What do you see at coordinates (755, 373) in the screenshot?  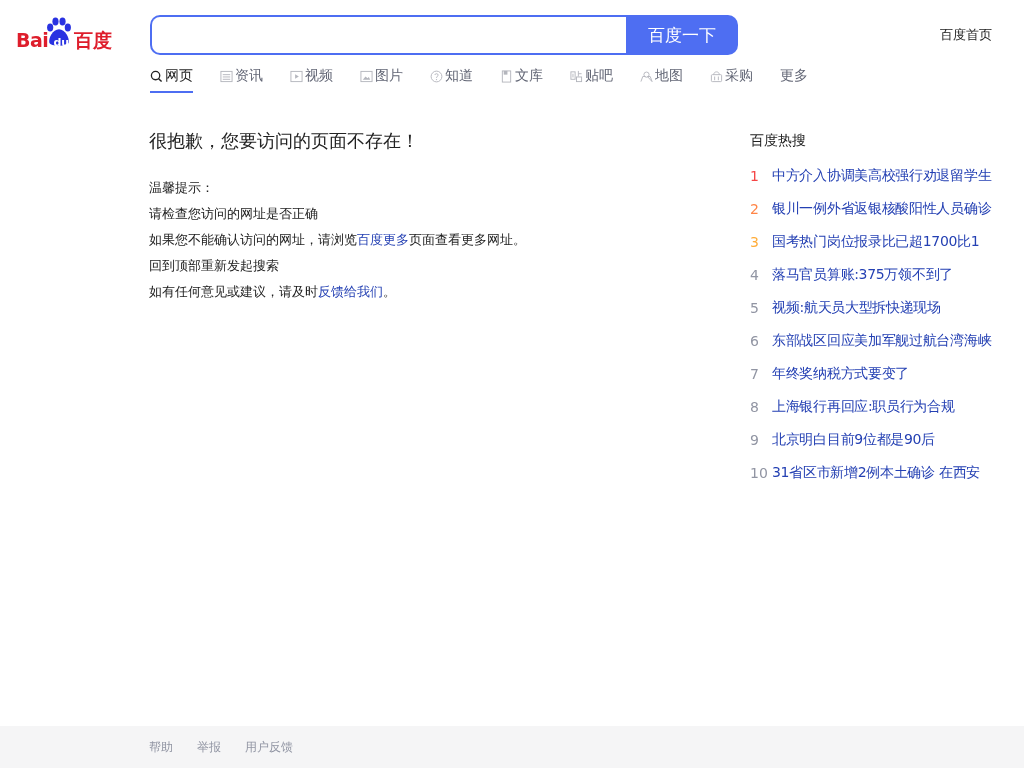 I see `rank-number: 7` at bounding box center [755, 373].